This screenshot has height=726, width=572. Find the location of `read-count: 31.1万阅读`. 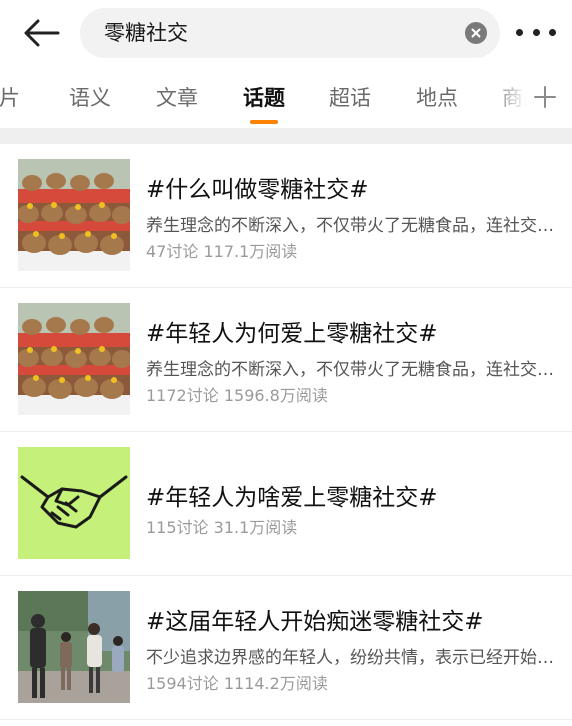

read-count: 31.1万阅读 is located at coordinates (255, 527).